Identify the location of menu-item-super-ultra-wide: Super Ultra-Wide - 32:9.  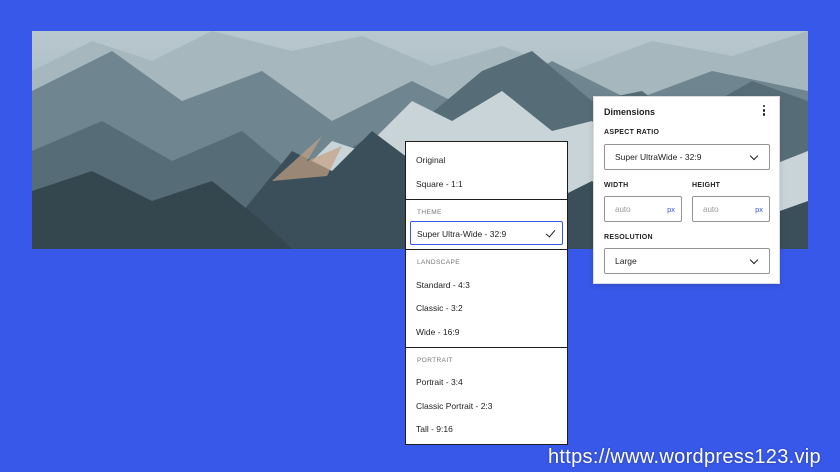
(486, 233).